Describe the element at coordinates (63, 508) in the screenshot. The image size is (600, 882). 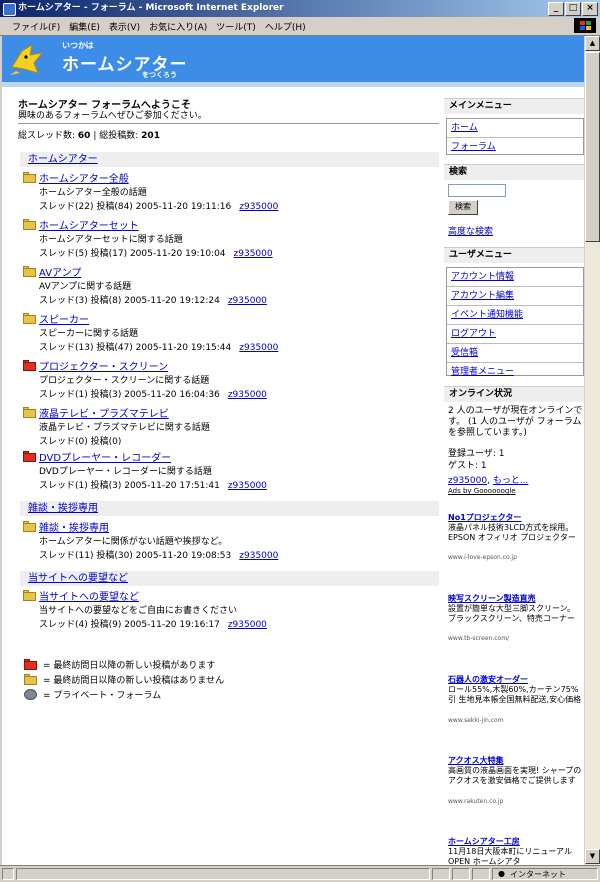
I see `category-link: 雑談・挨拶専用` at that location.